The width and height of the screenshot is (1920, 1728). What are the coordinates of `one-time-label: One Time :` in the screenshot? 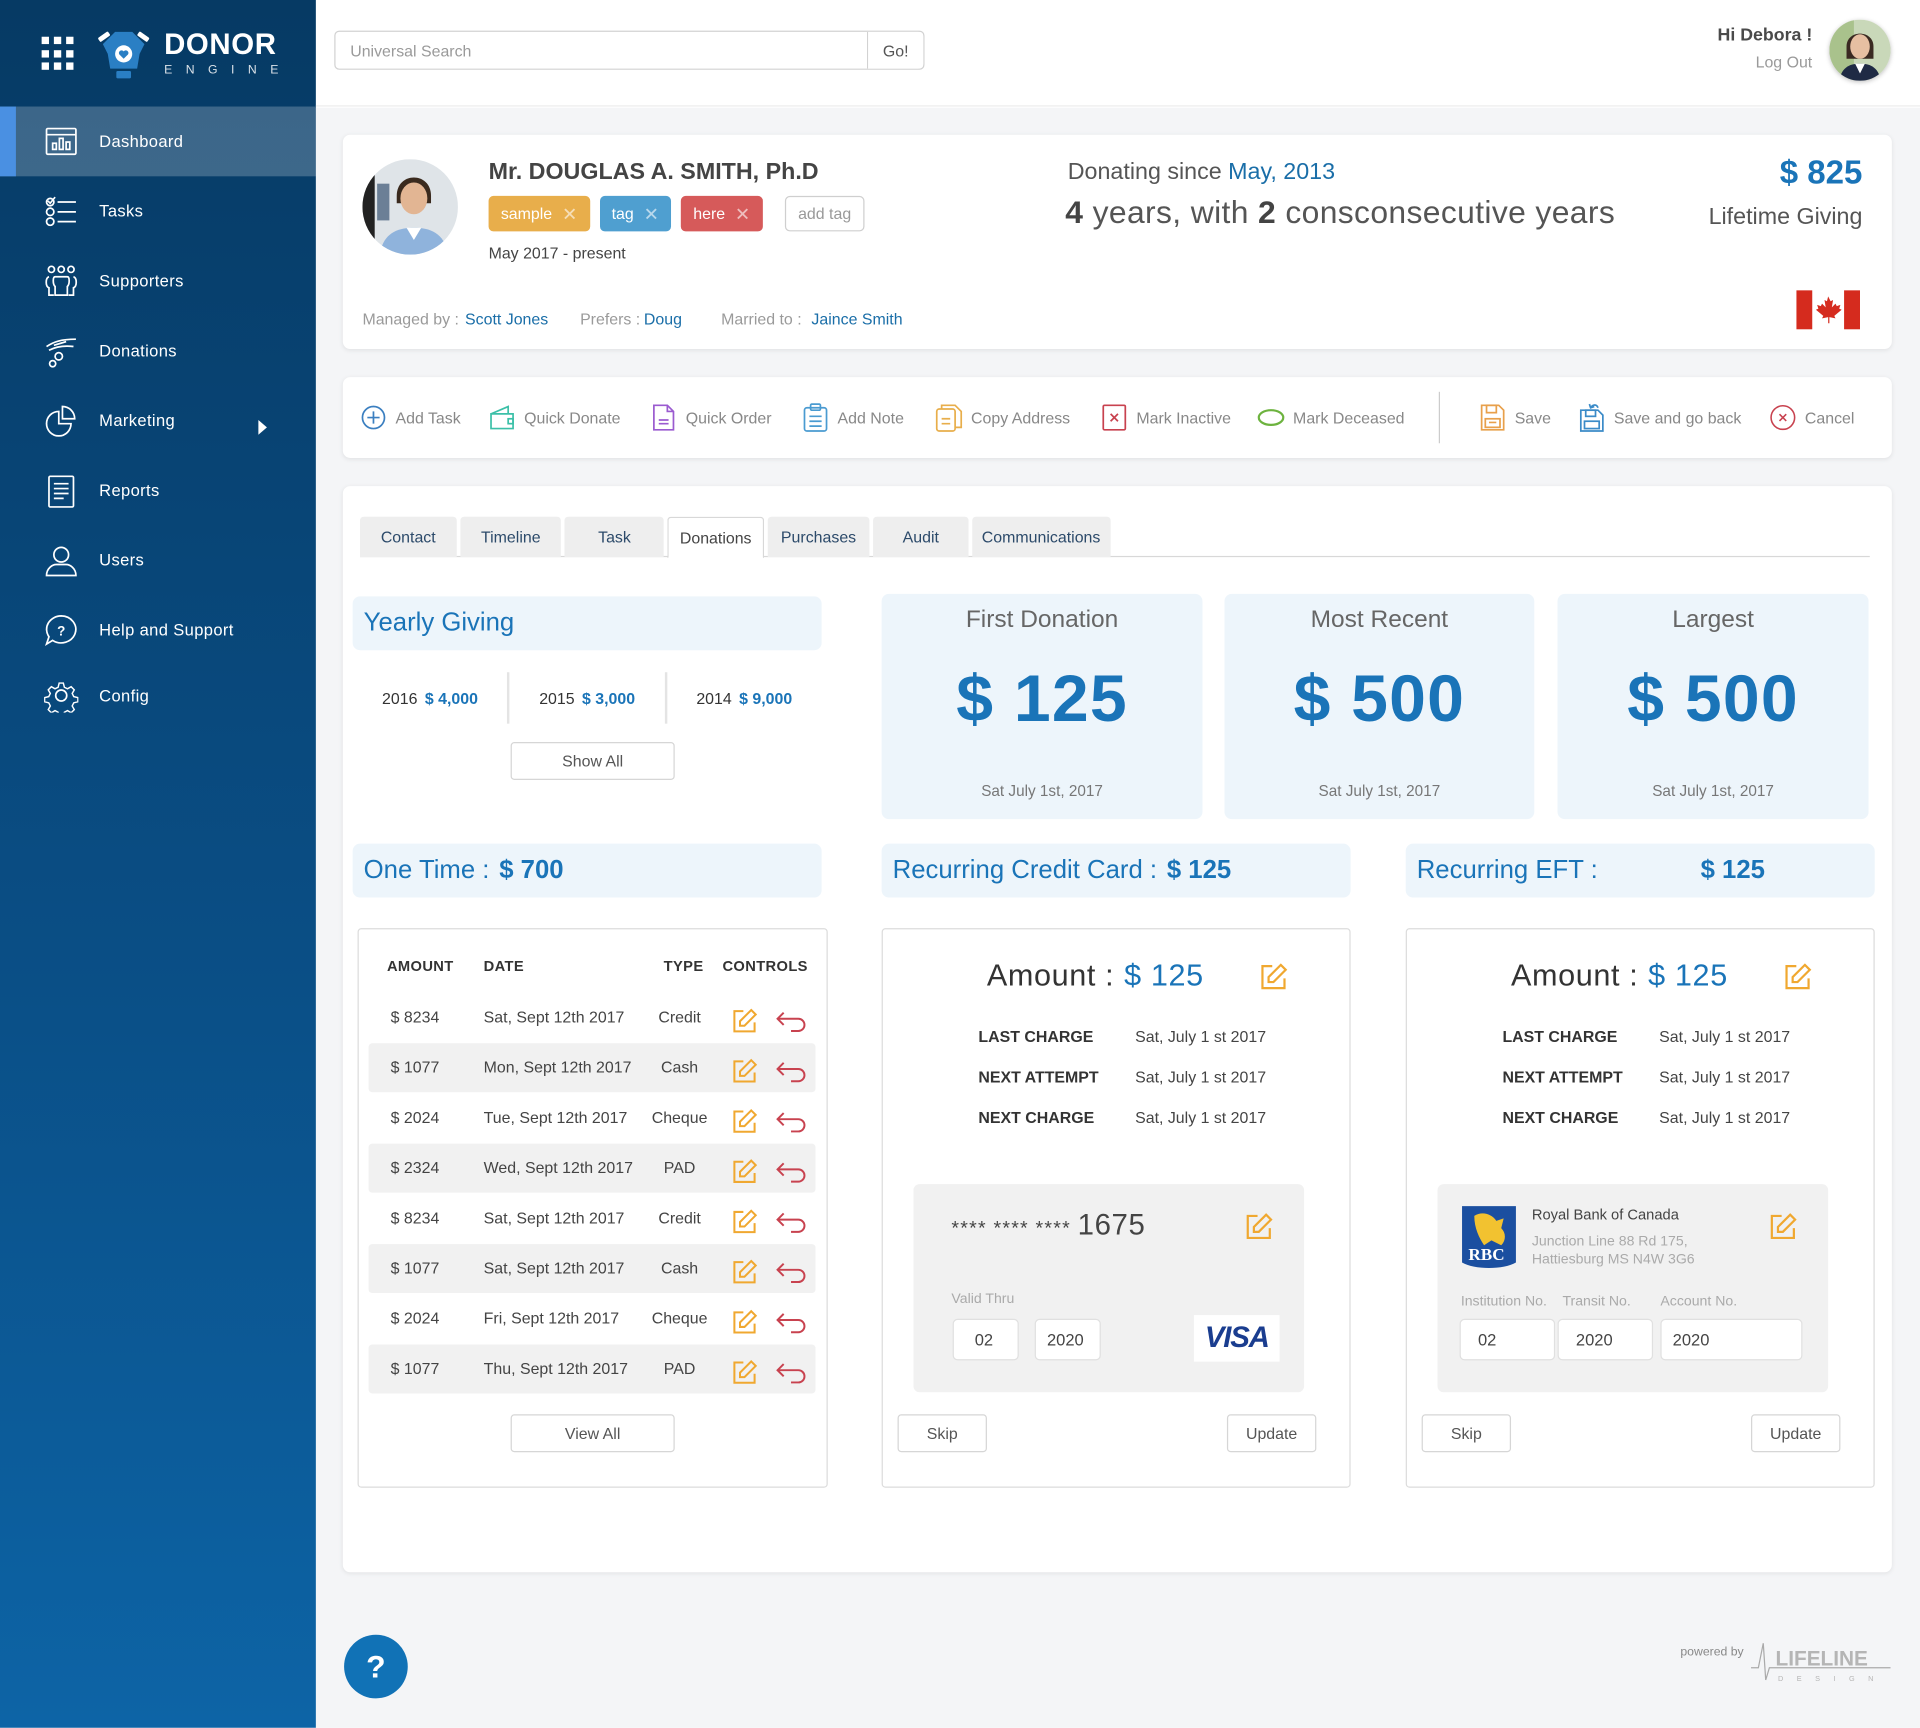 It's located at (426, 870).